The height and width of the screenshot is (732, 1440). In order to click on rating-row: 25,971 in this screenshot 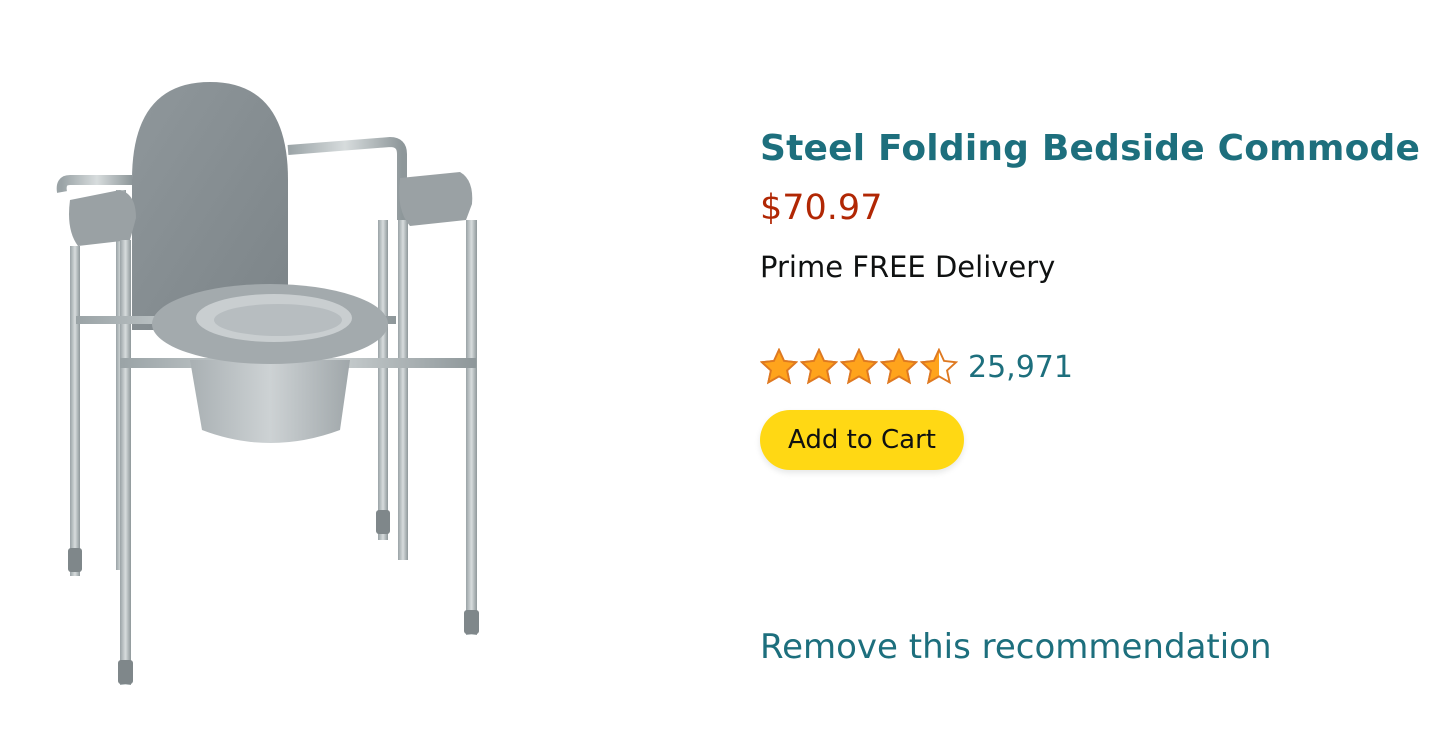, I will do `click(916, 367)`.